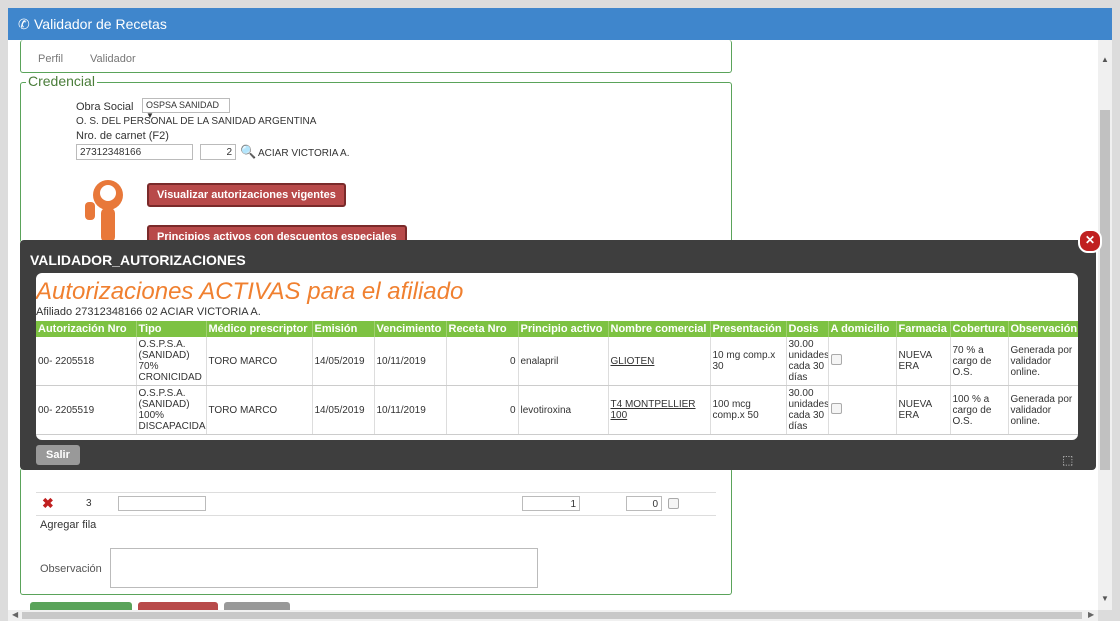 The image size is (1120, 621). Describe the element at coordinates (250, 291) in the screenshot. I see `dialog-heading: Autorizaciones ACTIVAS para el afiliado` at that location.